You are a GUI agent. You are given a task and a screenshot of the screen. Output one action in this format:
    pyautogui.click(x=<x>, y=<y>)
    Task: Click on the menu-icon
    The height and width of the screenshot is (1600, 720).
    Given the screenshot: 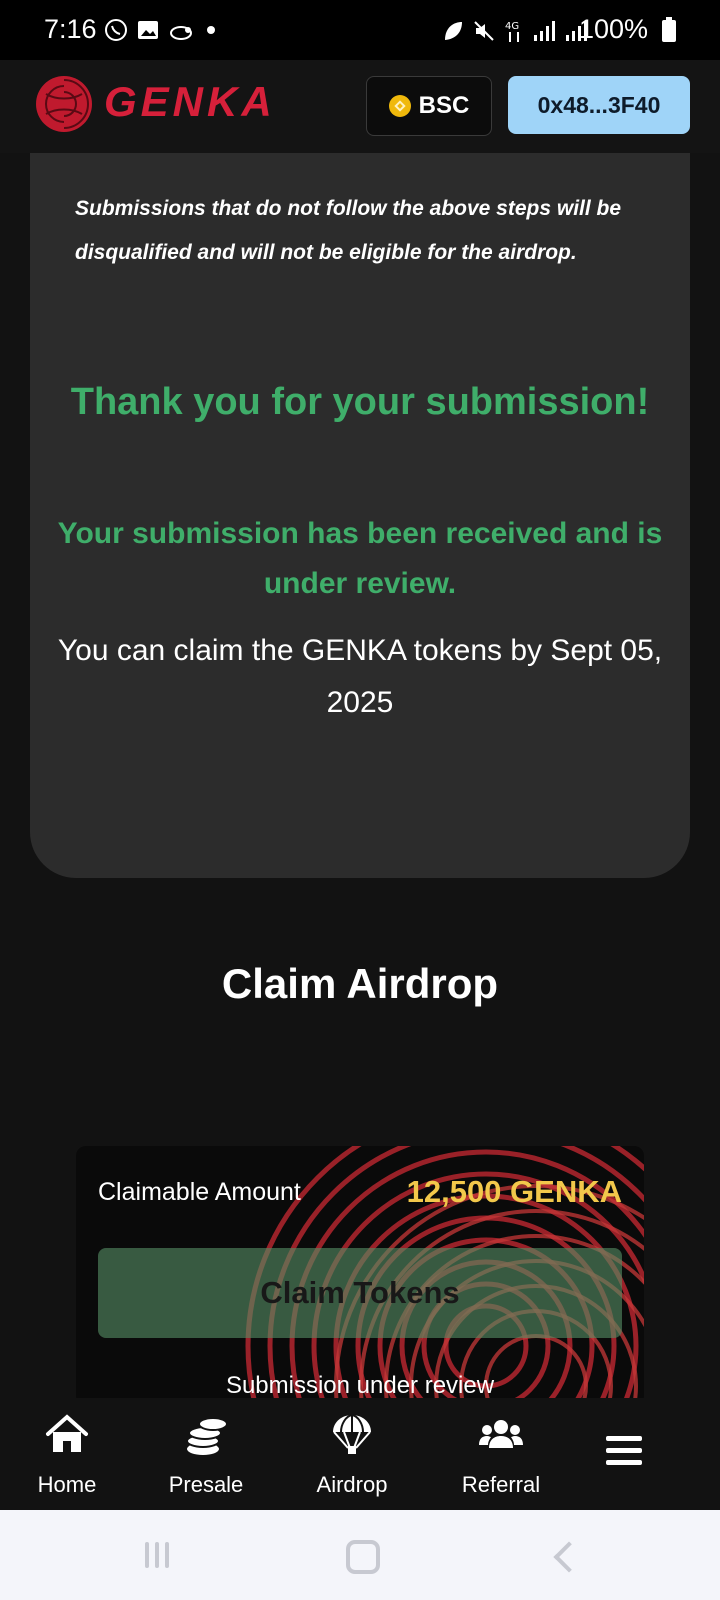 What is the action you would take?
    pyautogui.click(x=624, y=1451)
    